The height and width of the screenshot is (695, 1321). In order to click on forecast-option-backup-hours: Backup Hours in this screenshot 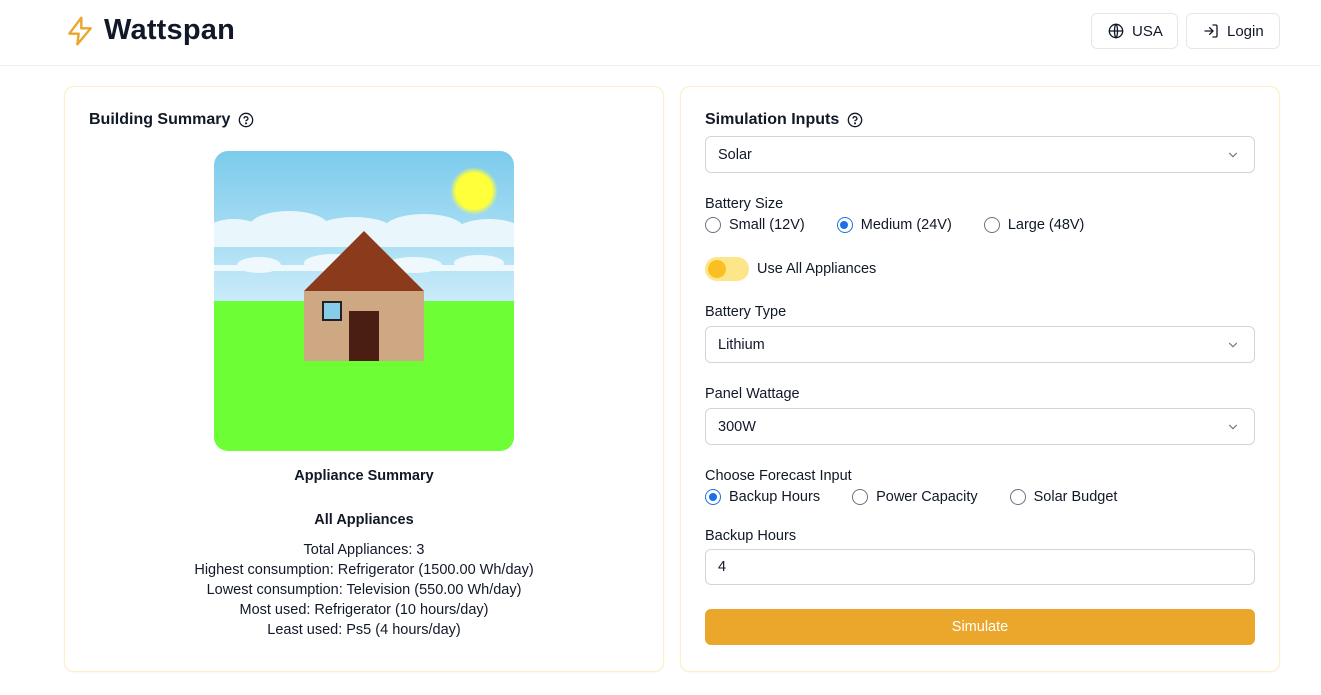, I will do `click(762, 497)`.